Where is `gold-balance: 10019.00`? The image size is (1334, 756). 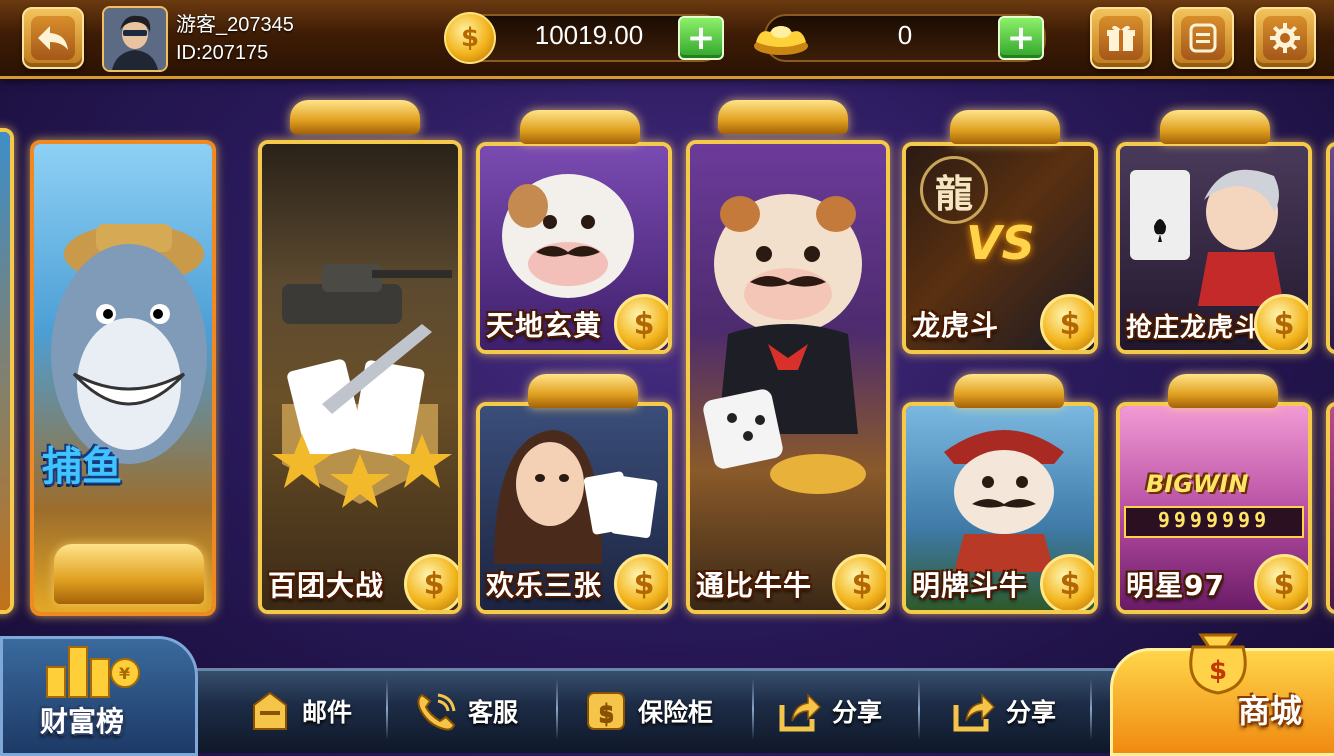
gold-balance: 10019.00 is located at coordinates (589, 35).